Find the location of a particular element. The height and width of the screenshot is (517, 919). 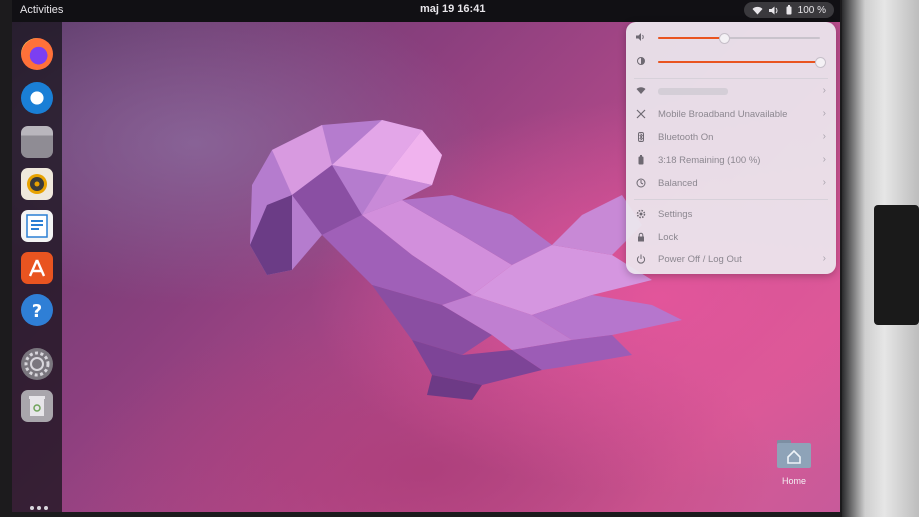

wifi-network-name-redacted is located at coordinates (693, 91).